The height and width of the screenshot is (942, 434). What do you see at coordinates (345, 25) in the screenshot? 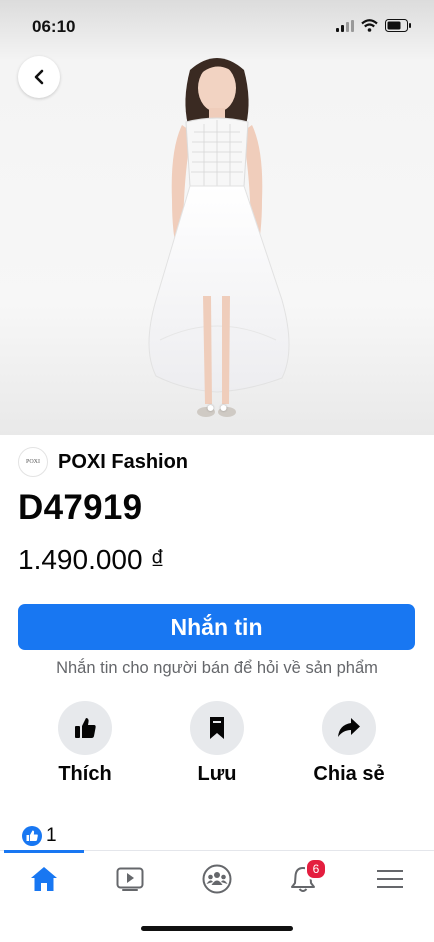
I see `cellular-signal-icon` at bounding box center [345, 25].